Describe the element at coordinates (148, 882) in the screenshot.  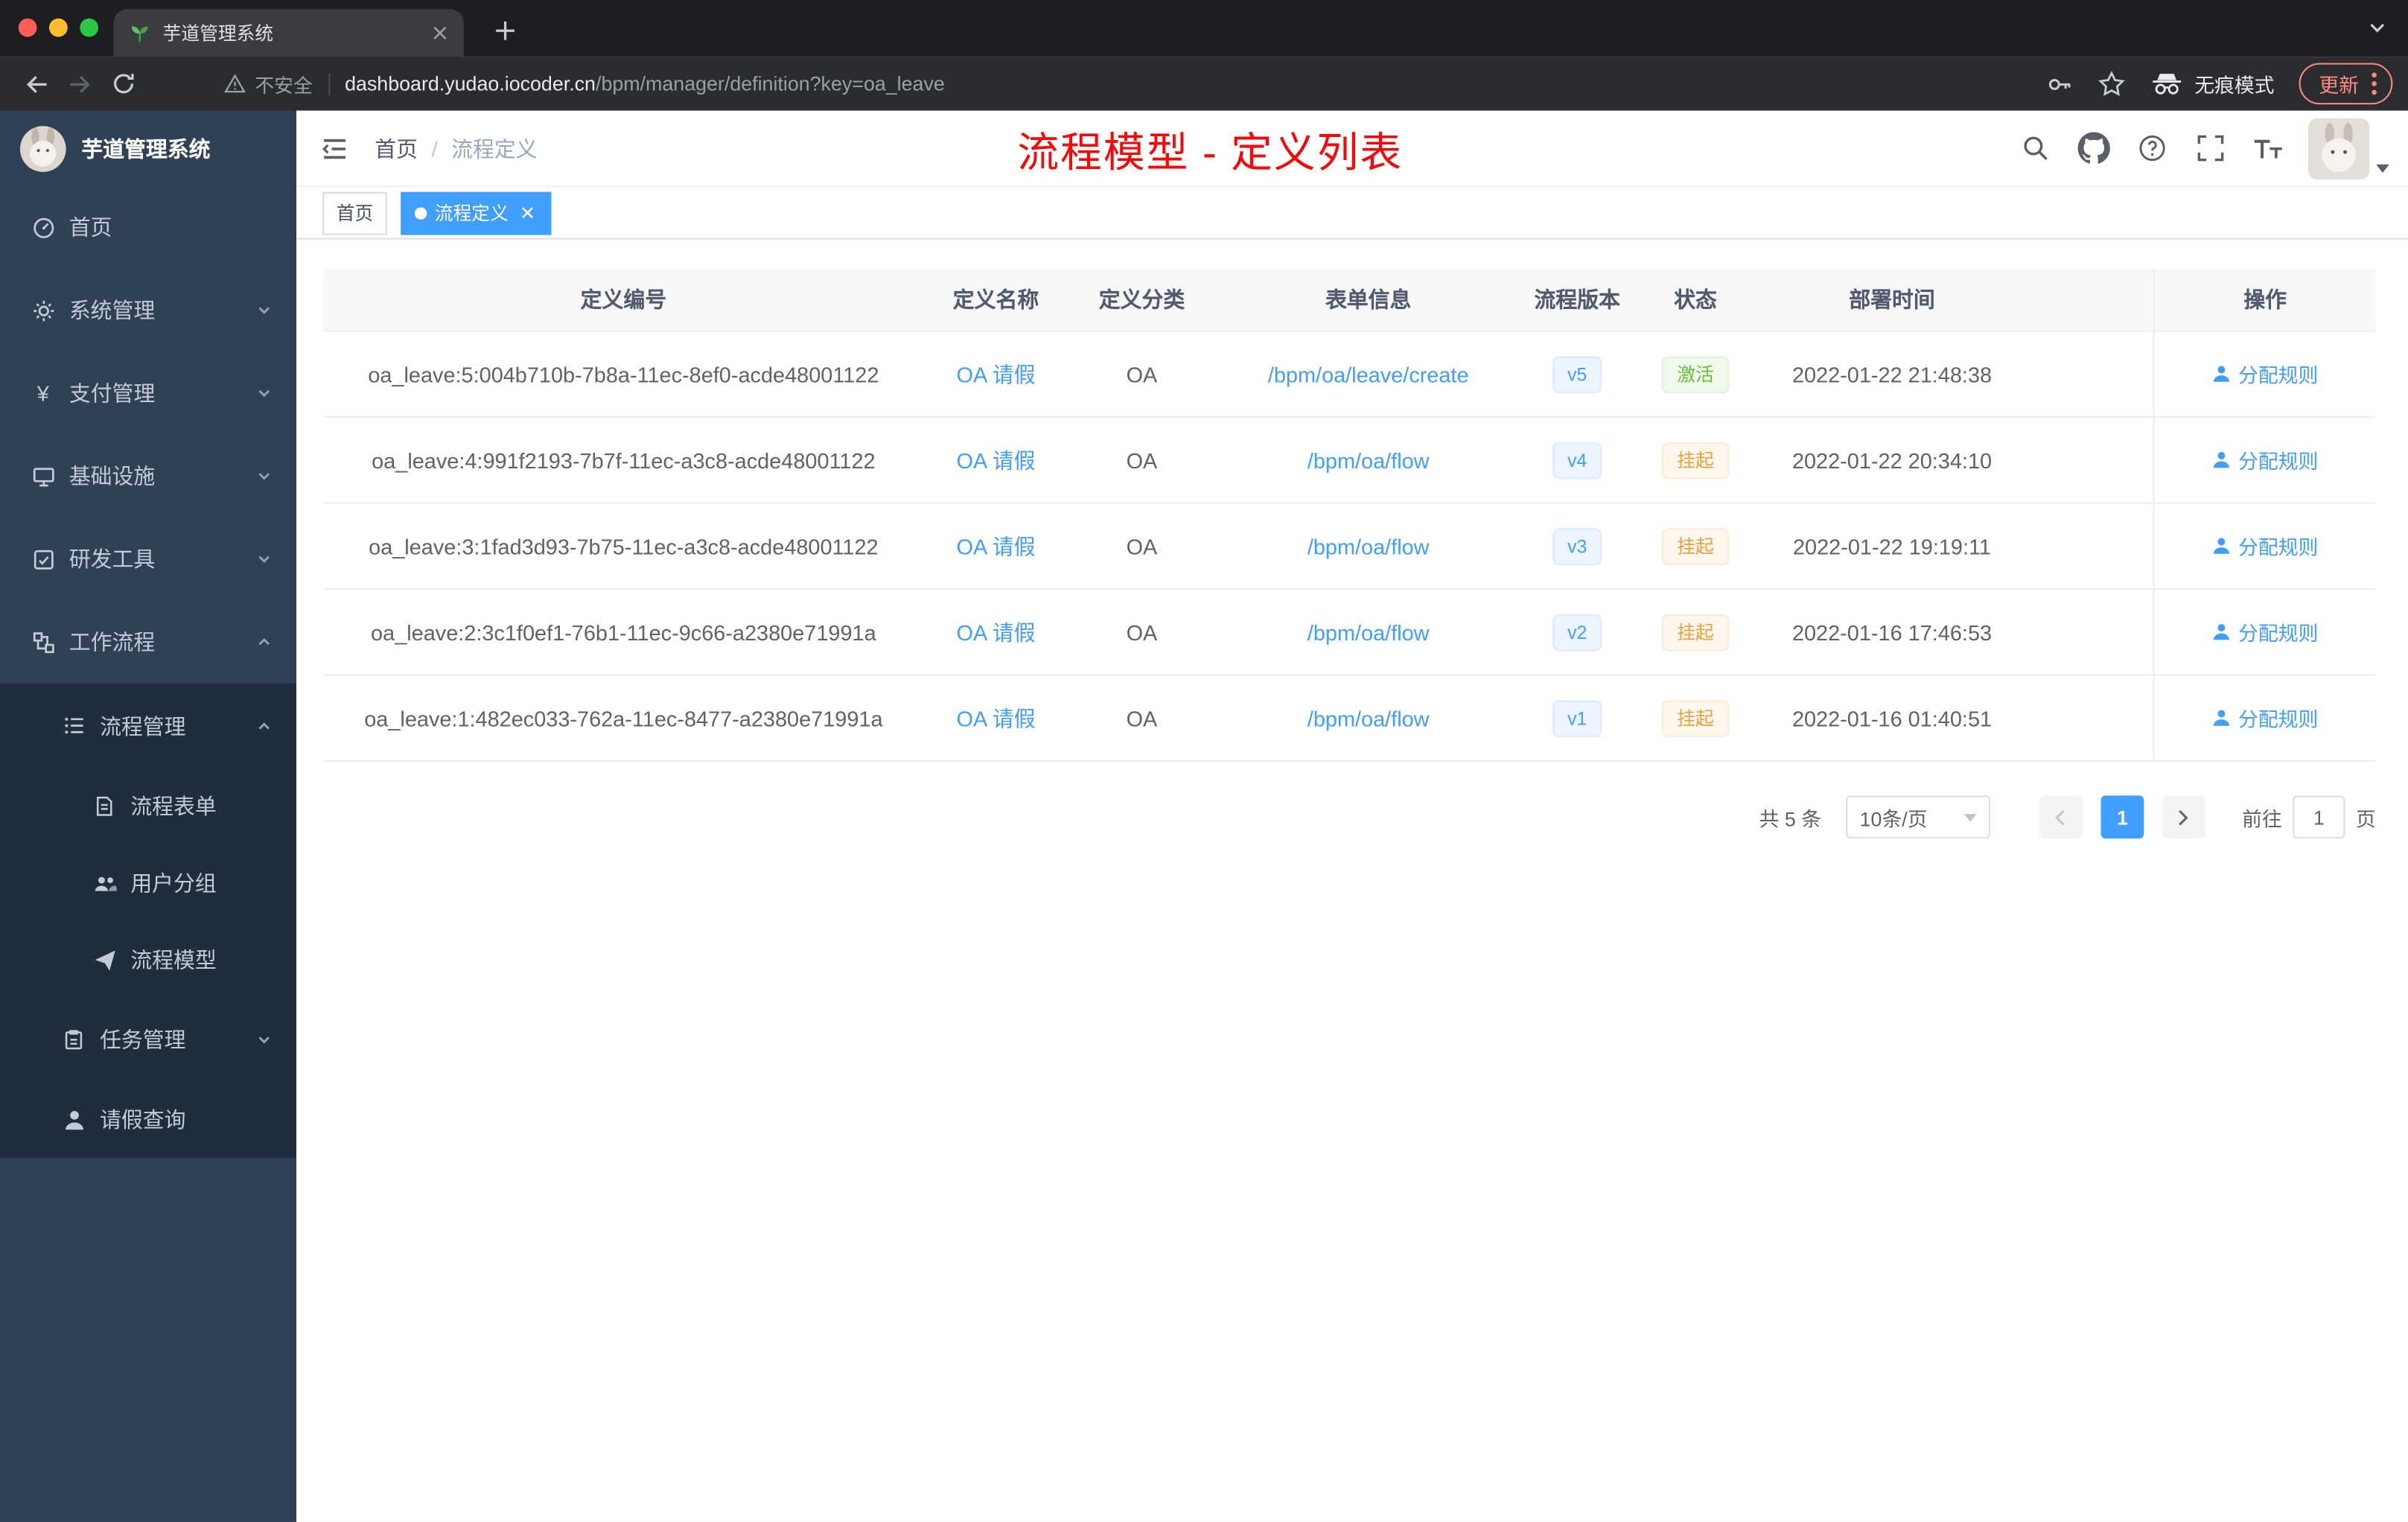
I see `sidebar-item-user-group: 用户分组` at that location.